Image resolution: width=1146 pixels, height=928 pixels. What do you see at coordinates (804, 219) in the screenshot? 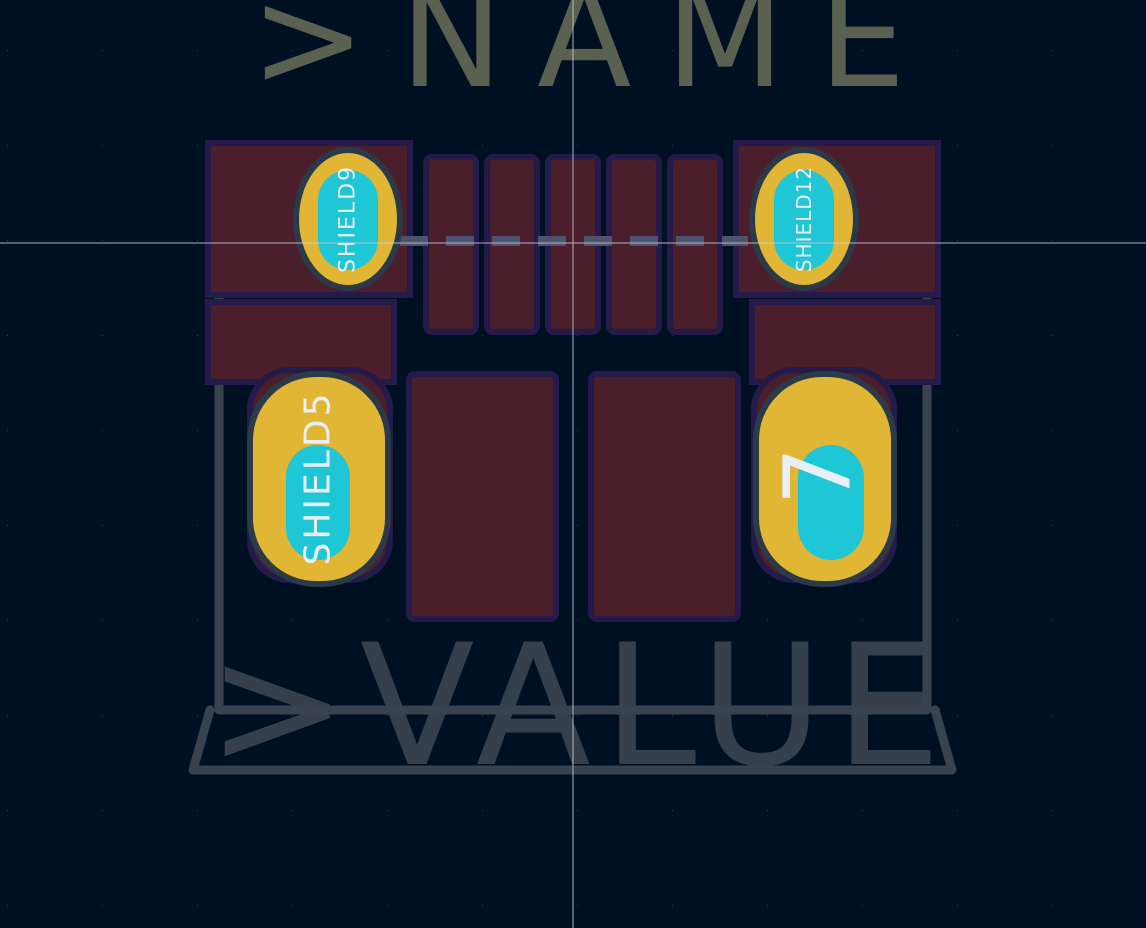
I see `pad-label-shield12: SHIELD12` at bounding box center [804, 219].